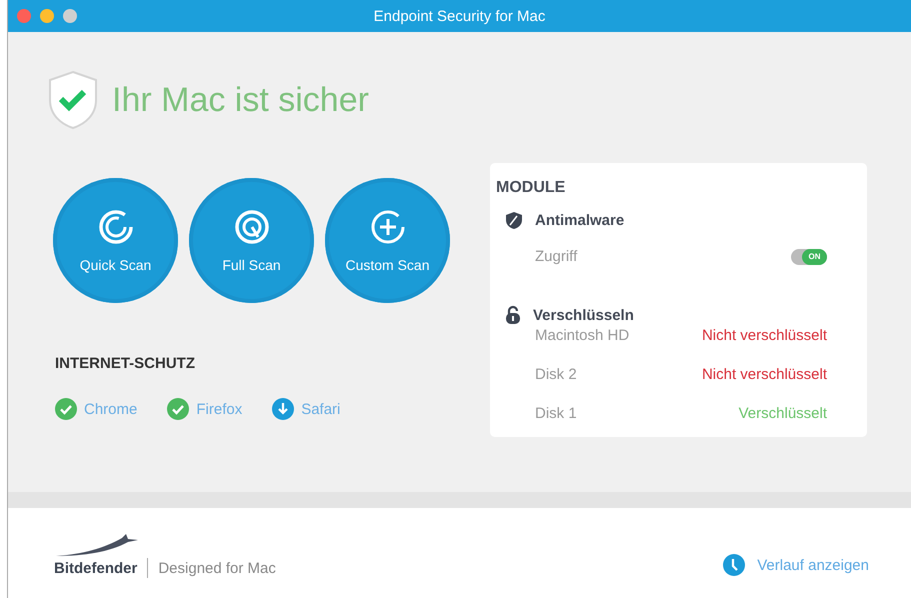  I want to click on scan-button: Custom Scan, so click(387, 240).